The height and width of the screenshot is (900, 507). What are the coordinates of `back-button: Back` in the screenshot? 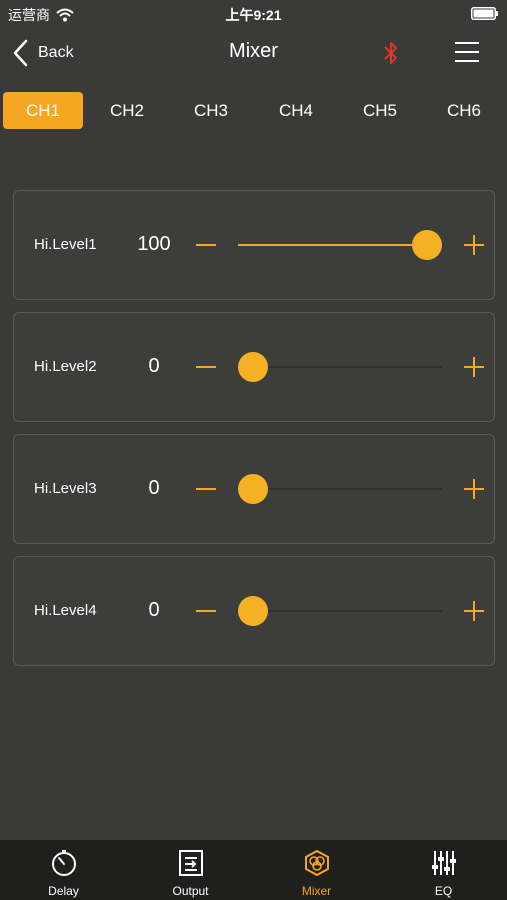 It's located at (43, 53).